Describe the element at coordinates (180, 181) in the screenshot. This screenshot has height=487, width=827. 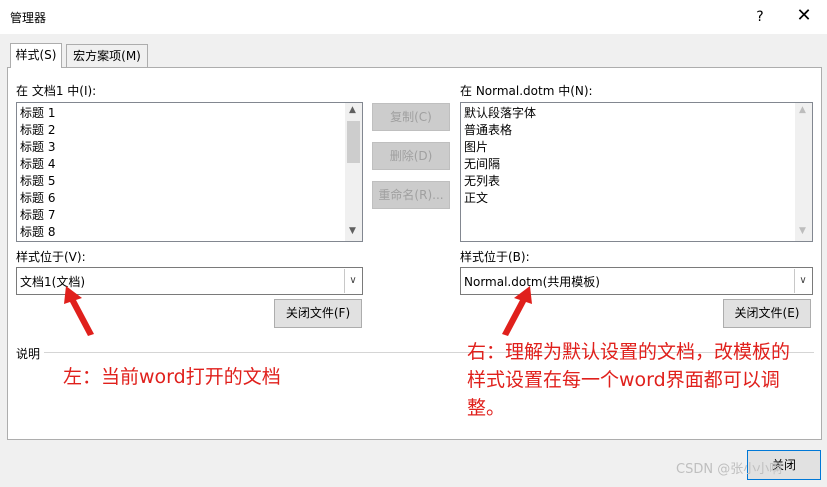
I see `list-item: 标题 5` at that location.